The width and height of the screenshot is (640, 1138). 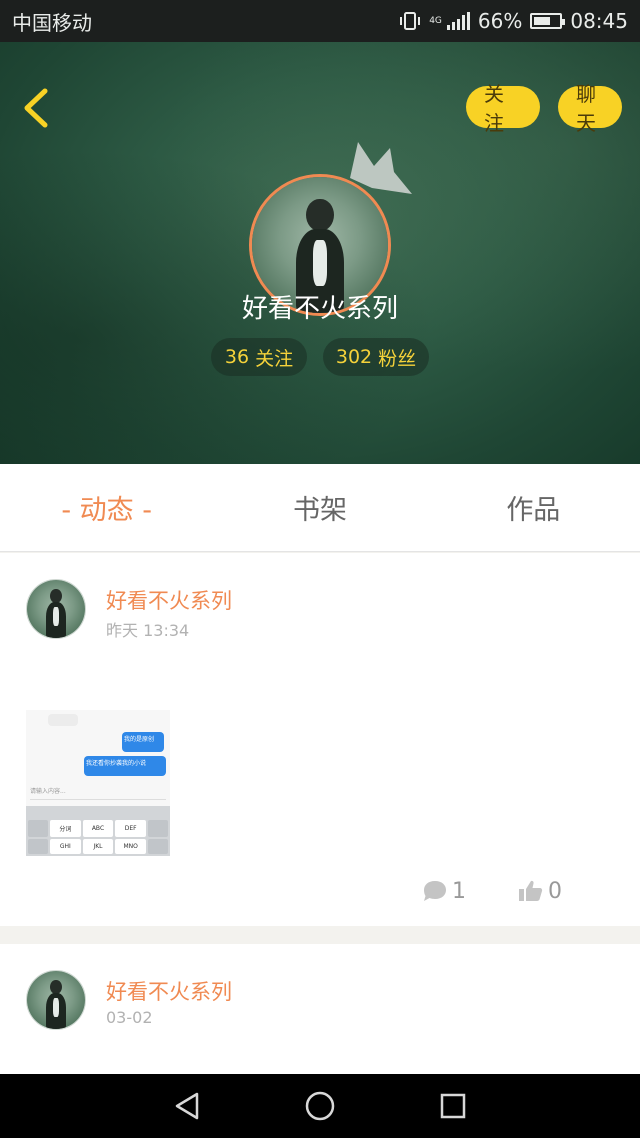 What do you see at coordinates (125, 766) in the screenshot?
I see `chat-bubble-sent: 我还看你抄袭我的小说` at bounding box center [125, 766].